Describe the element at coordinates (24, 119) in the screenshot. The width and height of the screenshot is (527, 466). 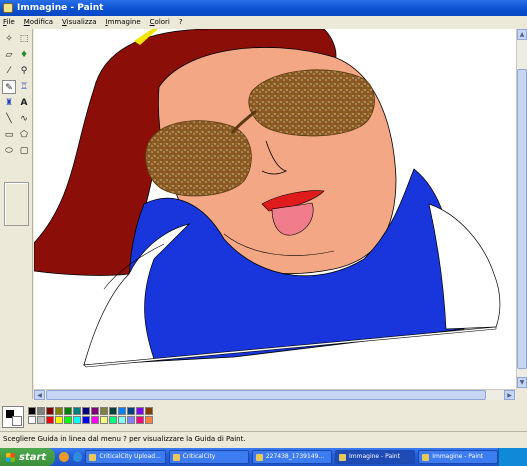
I see `curve-icon: ∿` at that location.